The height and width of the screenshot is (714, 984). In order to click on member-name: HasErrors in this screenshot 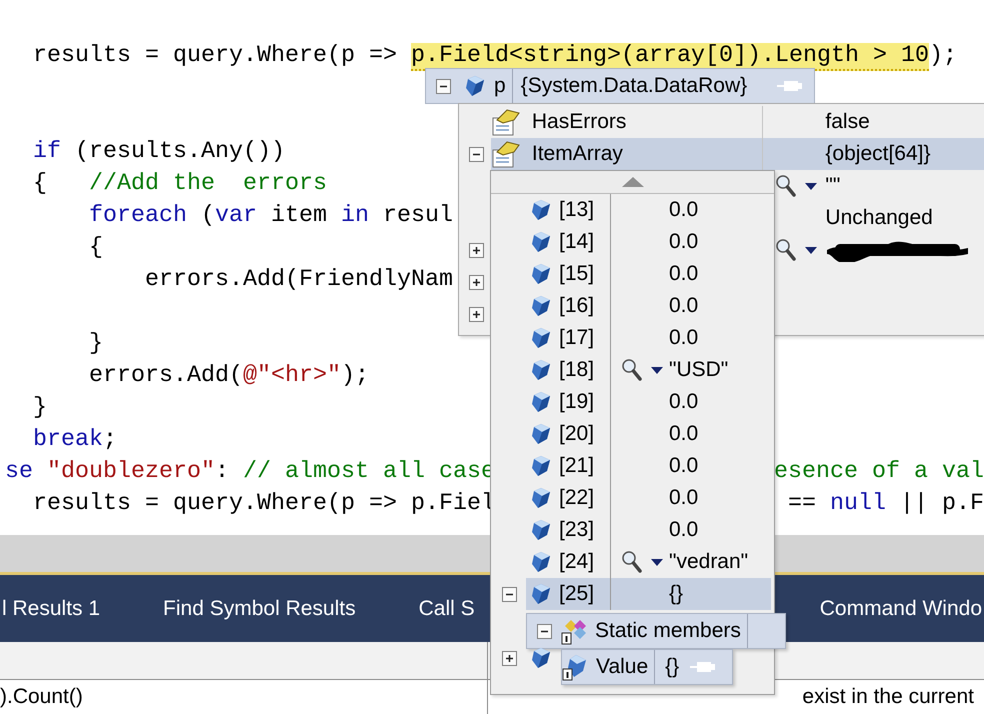, I will do `click(579, 122)`.